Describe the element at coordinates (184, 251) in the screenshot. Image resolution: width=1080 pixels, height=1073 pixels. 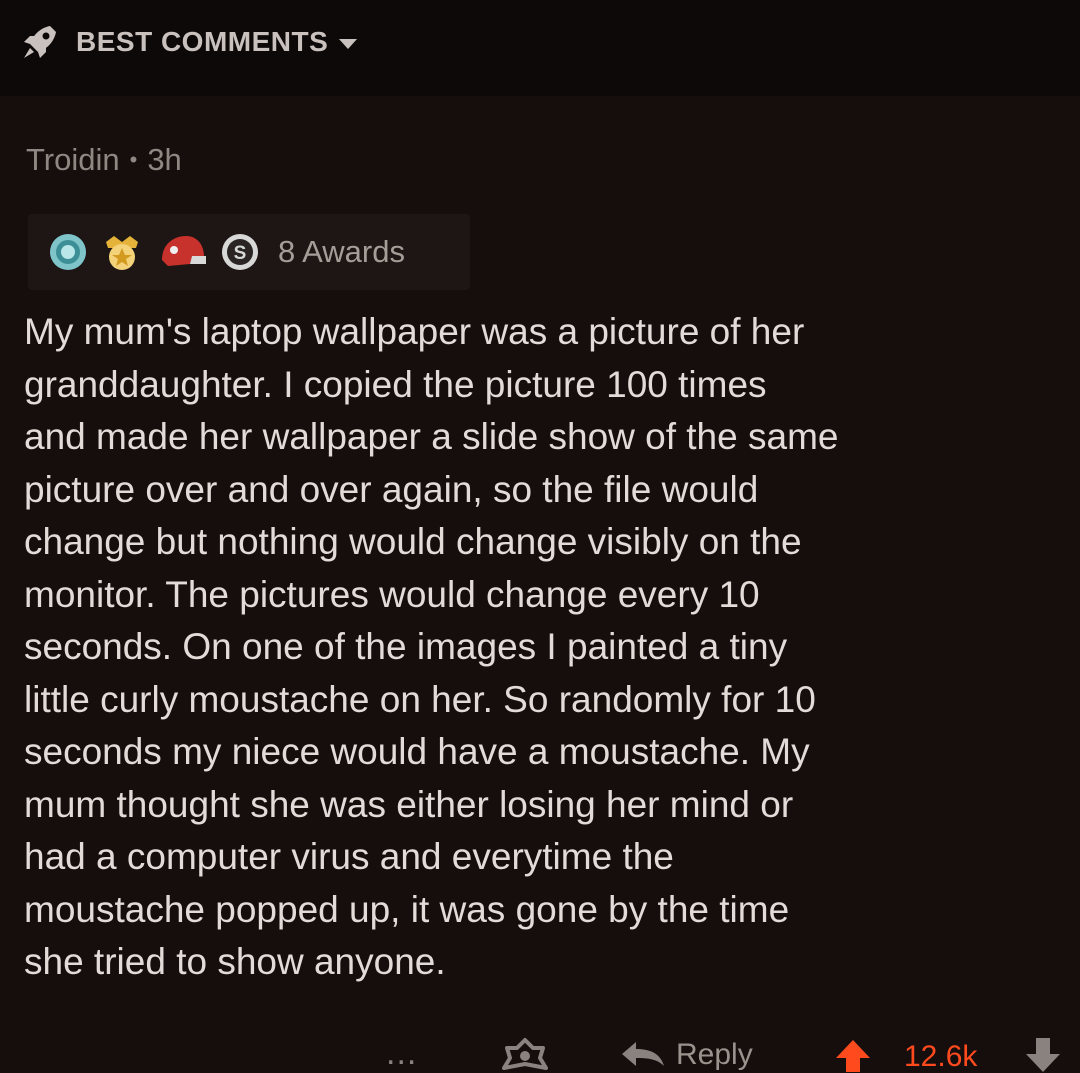
I see `helmet-award-icon` at that location.